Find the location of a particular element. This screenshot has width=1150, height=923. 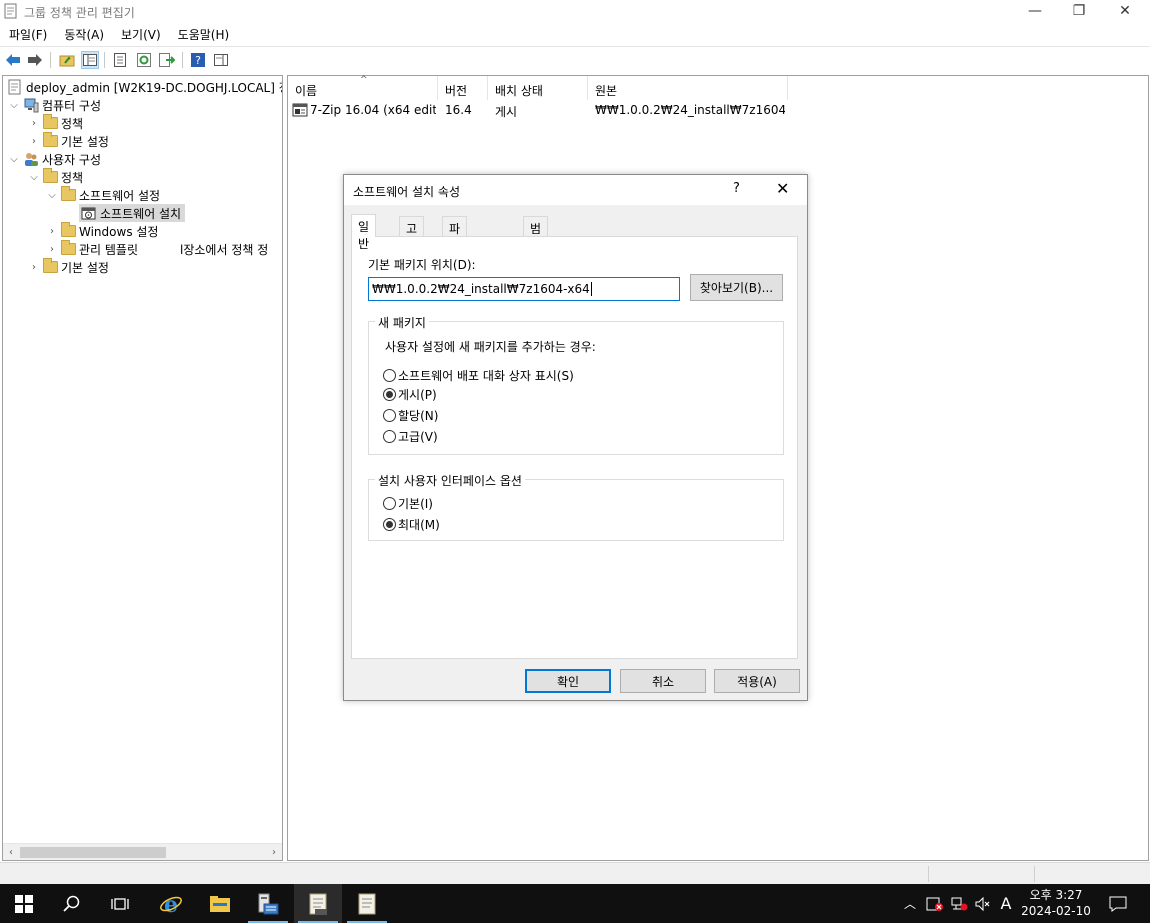

maximize-button: ❐ is located at coordinates (1079, 11).